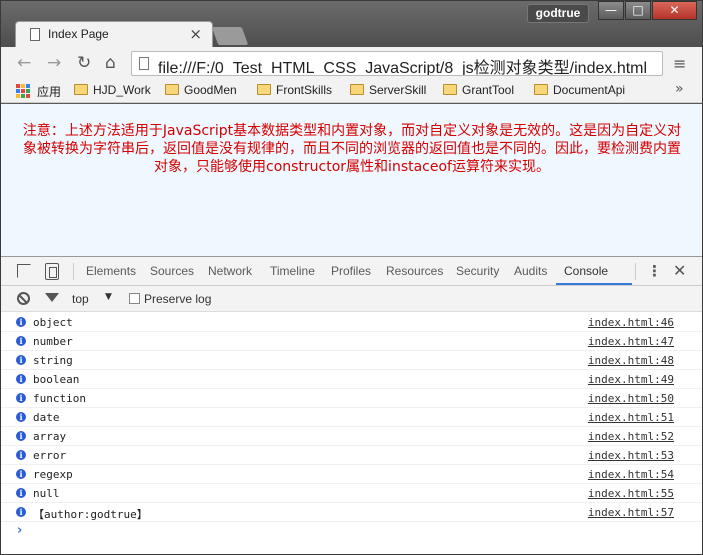  What do you see at coordinates (351, 512) in the screenshot?
I see `console-message: i 【author:godtrue】 index.html:57` at bounding box center [351, 512].